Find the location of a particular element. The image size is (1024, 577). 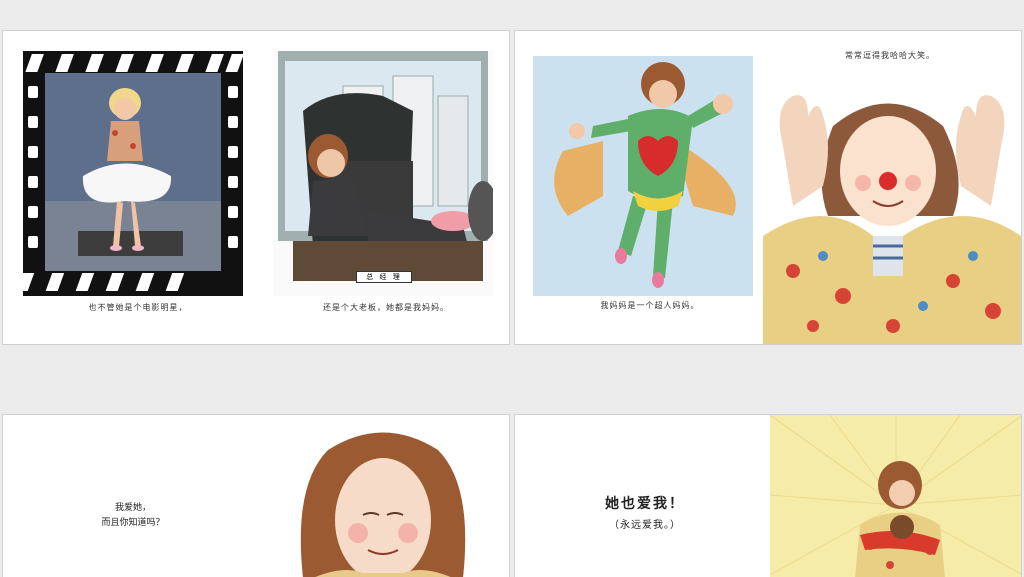

slide-4: 她也爱我！ （永远爱我。） is located at coordinates (768, 495).